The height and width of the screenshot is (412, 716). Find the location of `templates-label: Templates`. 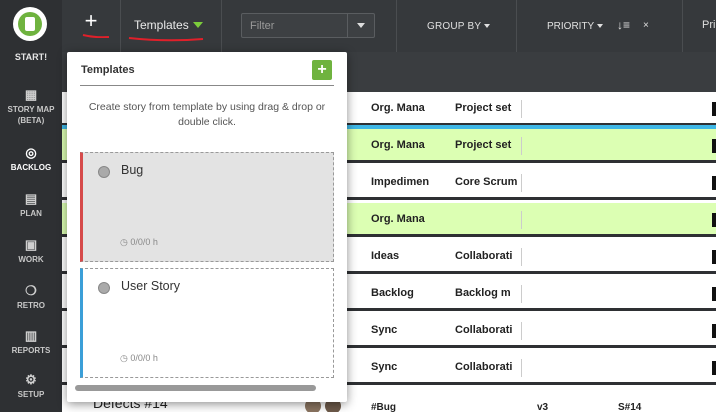

templates-label: Templates is located at coordinates (161, 25).